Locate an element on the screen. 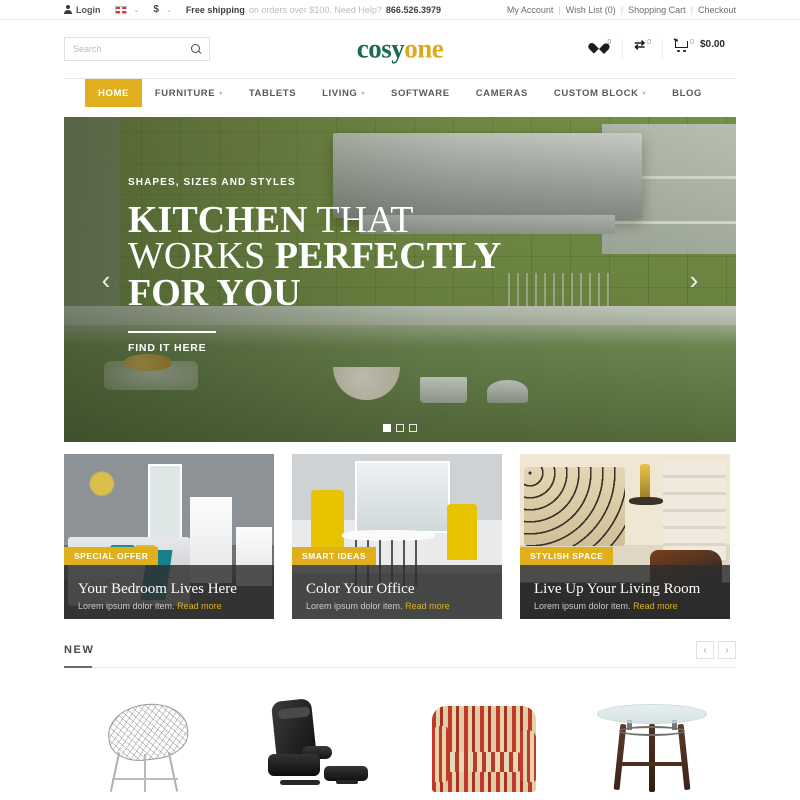 The height and width of the screenshot is (800, 800). logo-part-one: cosy is located at coordinates (380, 48).